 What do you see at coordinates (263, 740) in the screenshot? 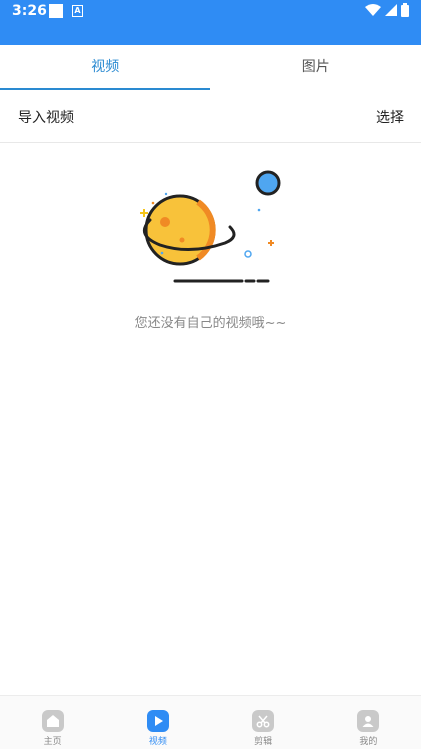
I see `nav-edit-label: 剪辑` at bounding box center [263, 740].